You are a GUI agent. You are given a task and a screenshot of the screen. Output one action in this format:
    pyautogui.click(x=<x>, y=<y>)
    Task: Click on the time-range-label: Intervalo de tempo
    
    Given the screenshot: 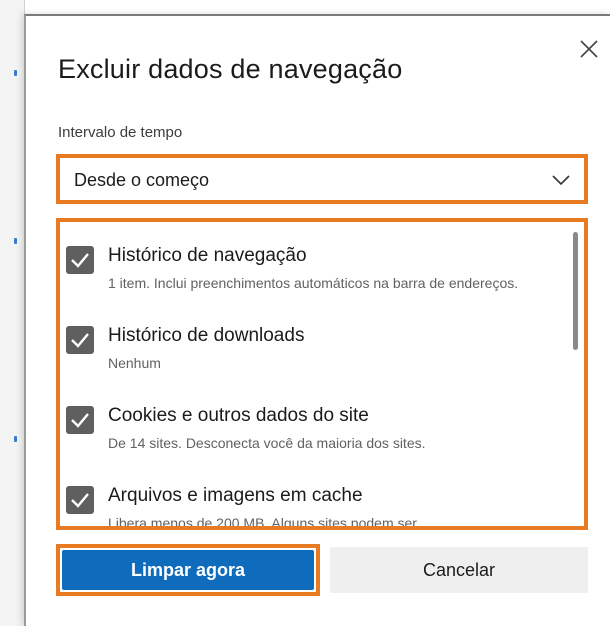 What is the action you would take?
    pyautogui.click(x=120, y=132)
    